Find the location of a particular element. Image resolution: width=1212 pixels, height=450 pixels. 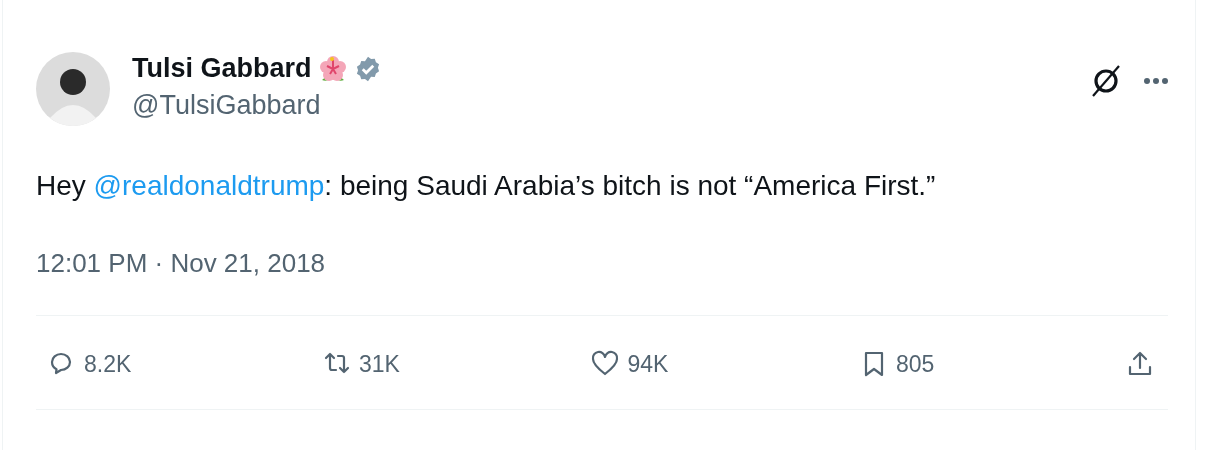

more-icon is located at coordinates (1156, 81).